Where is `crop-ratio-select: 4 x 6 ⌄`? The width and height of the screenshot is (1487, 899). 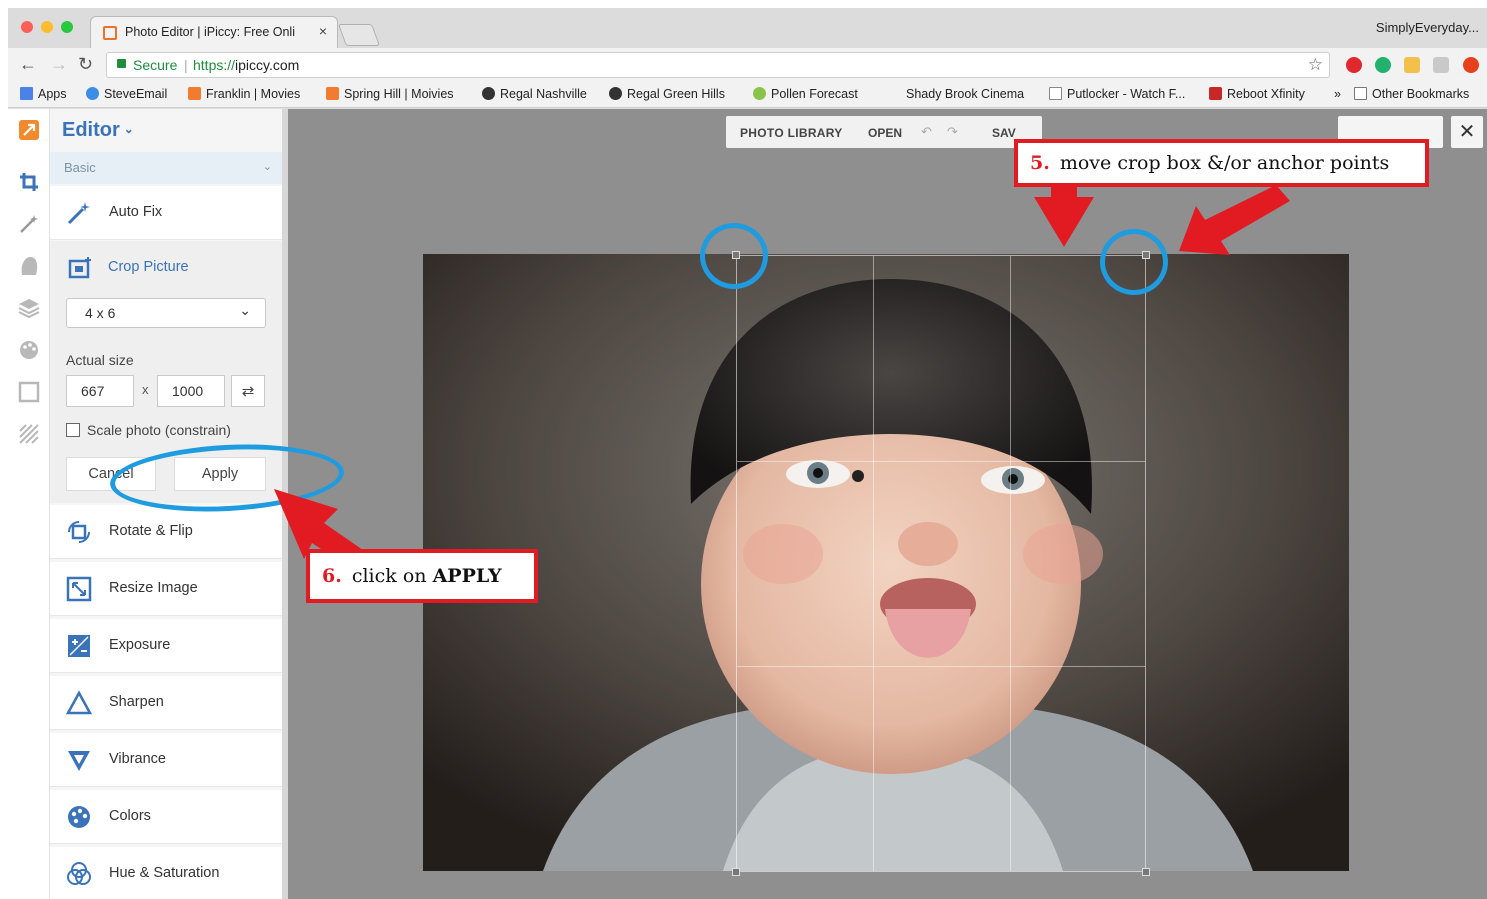 crop-ratio-select: 4 x 6 ⌄ is located at coordinates (166, 313).